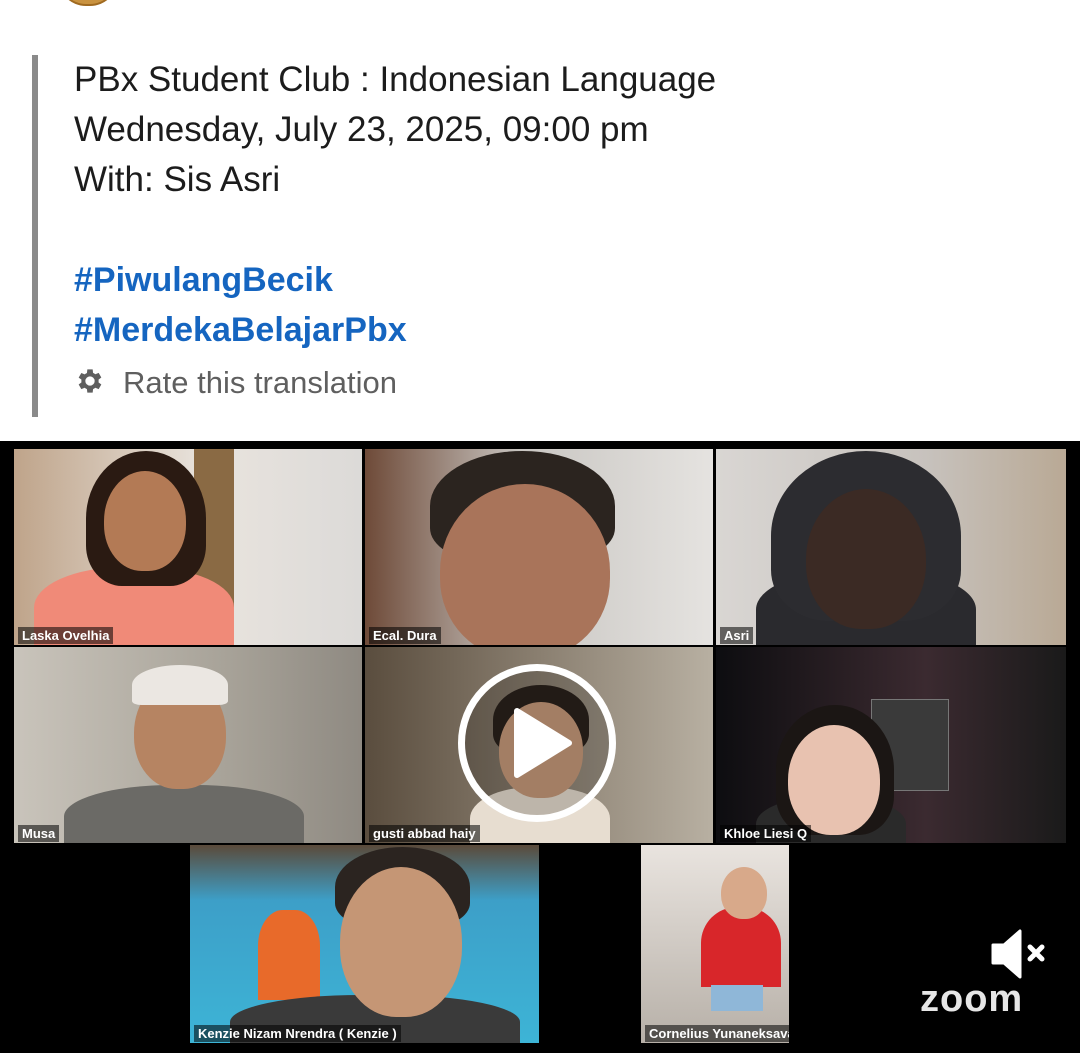  Describe the element at coordinates (395, 79) in the screenshot. I see `post-line-title: PBx Student Club : Indonesian Language` at that location.